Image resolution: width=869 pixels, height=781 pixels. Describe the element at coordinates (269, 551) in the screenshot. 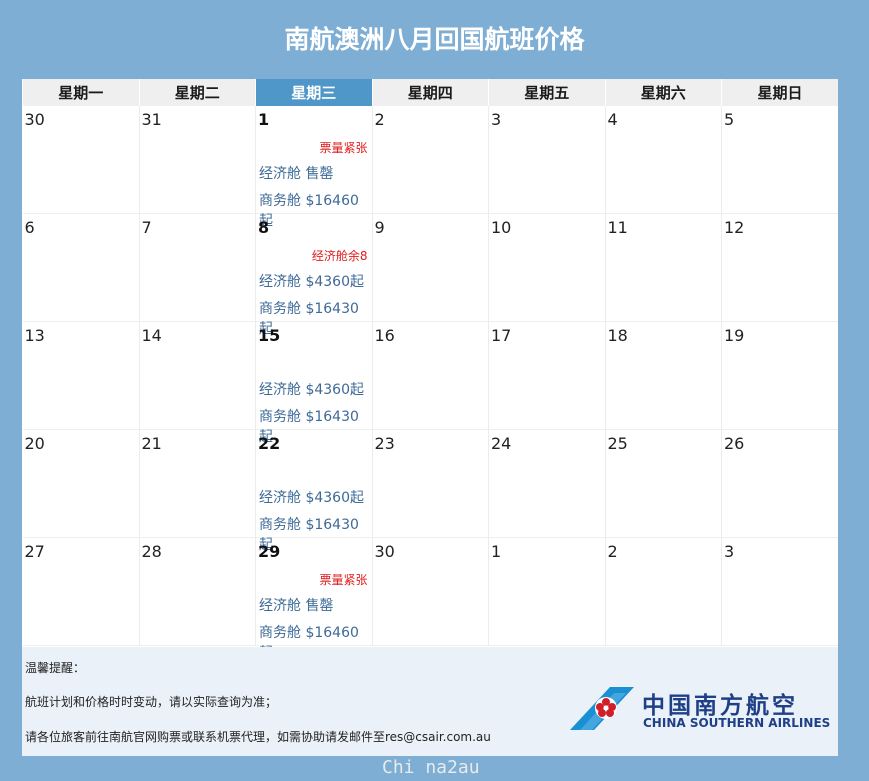

I see `day-number: 29` at that location.